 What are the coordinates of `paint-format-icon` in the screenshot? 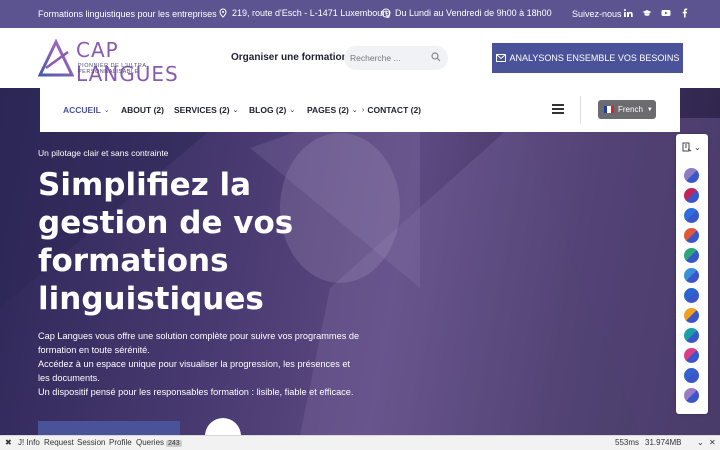 It's located at (687, 147).